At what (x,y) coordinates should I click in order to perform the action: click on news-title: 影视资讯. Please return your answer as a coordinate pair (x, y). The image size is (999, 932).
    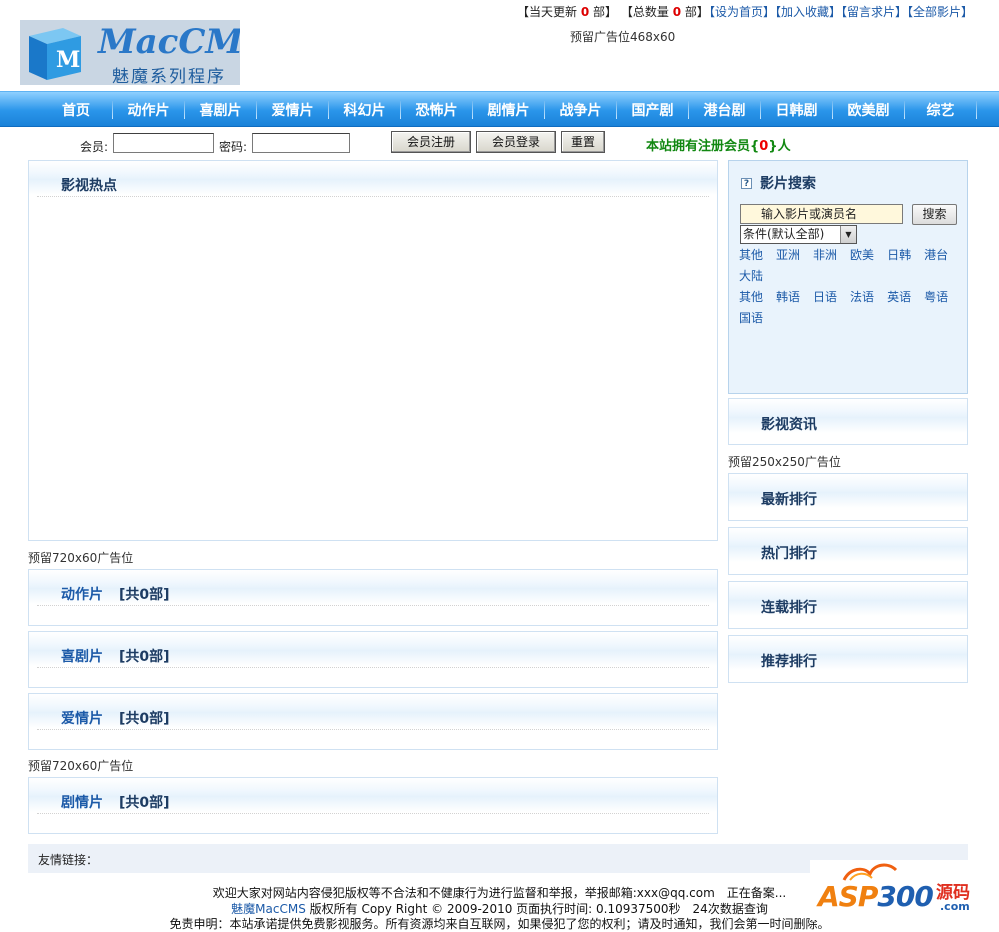
    Looking at the image, I should click on (789, 425).